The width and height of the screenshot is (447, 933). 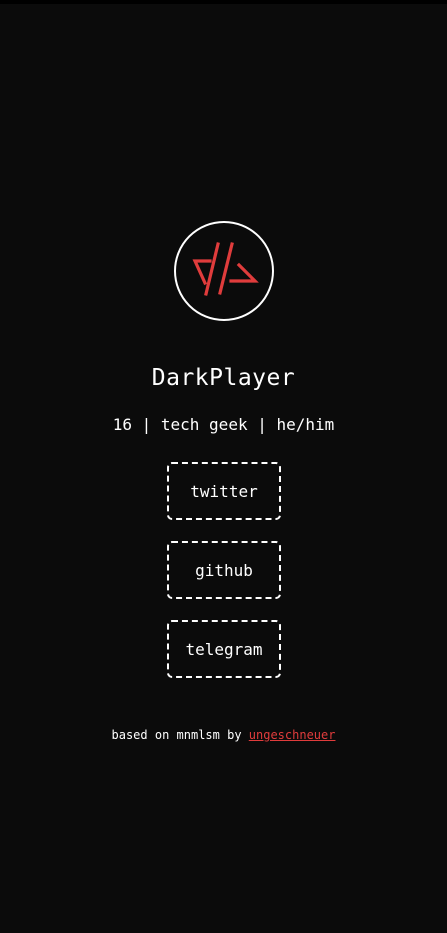 I want to click on telegram-link-label: telegram, so click(x=224, y=649).